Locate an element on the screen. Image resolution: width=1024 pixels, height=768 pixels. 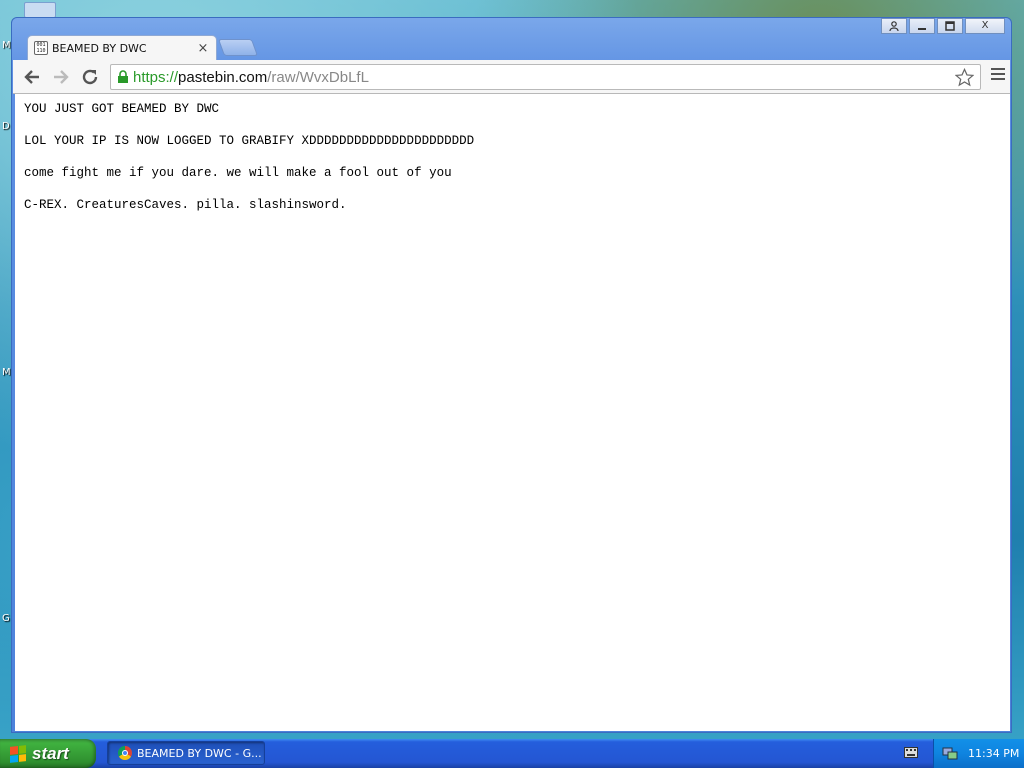
back-button is located at coordinates (32, 77).